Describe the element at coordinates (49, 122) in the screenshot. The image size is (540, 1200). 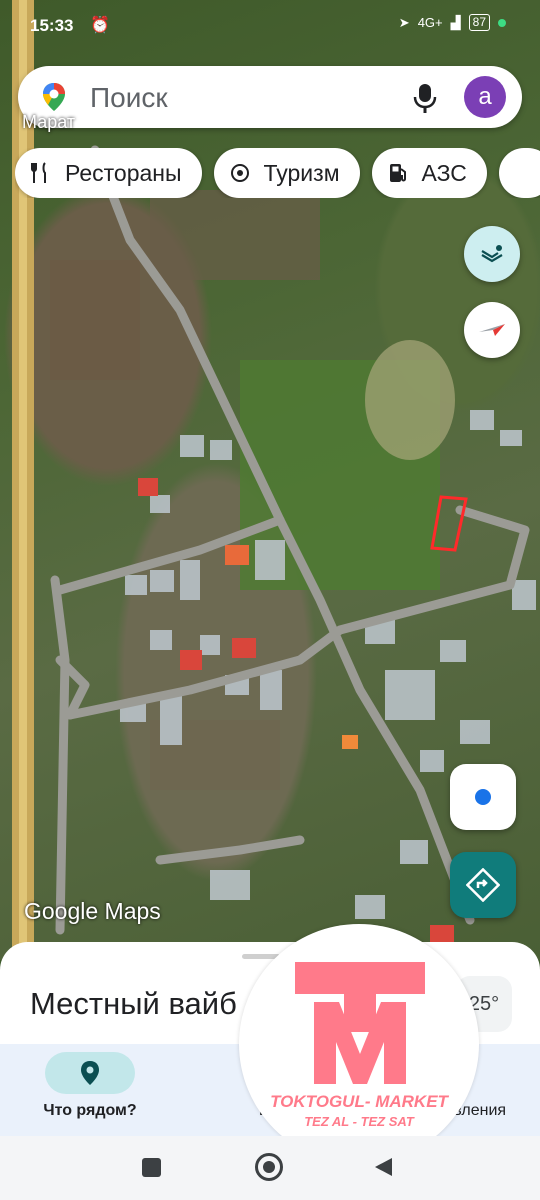
I see `map-place-label: Марат` at that location.